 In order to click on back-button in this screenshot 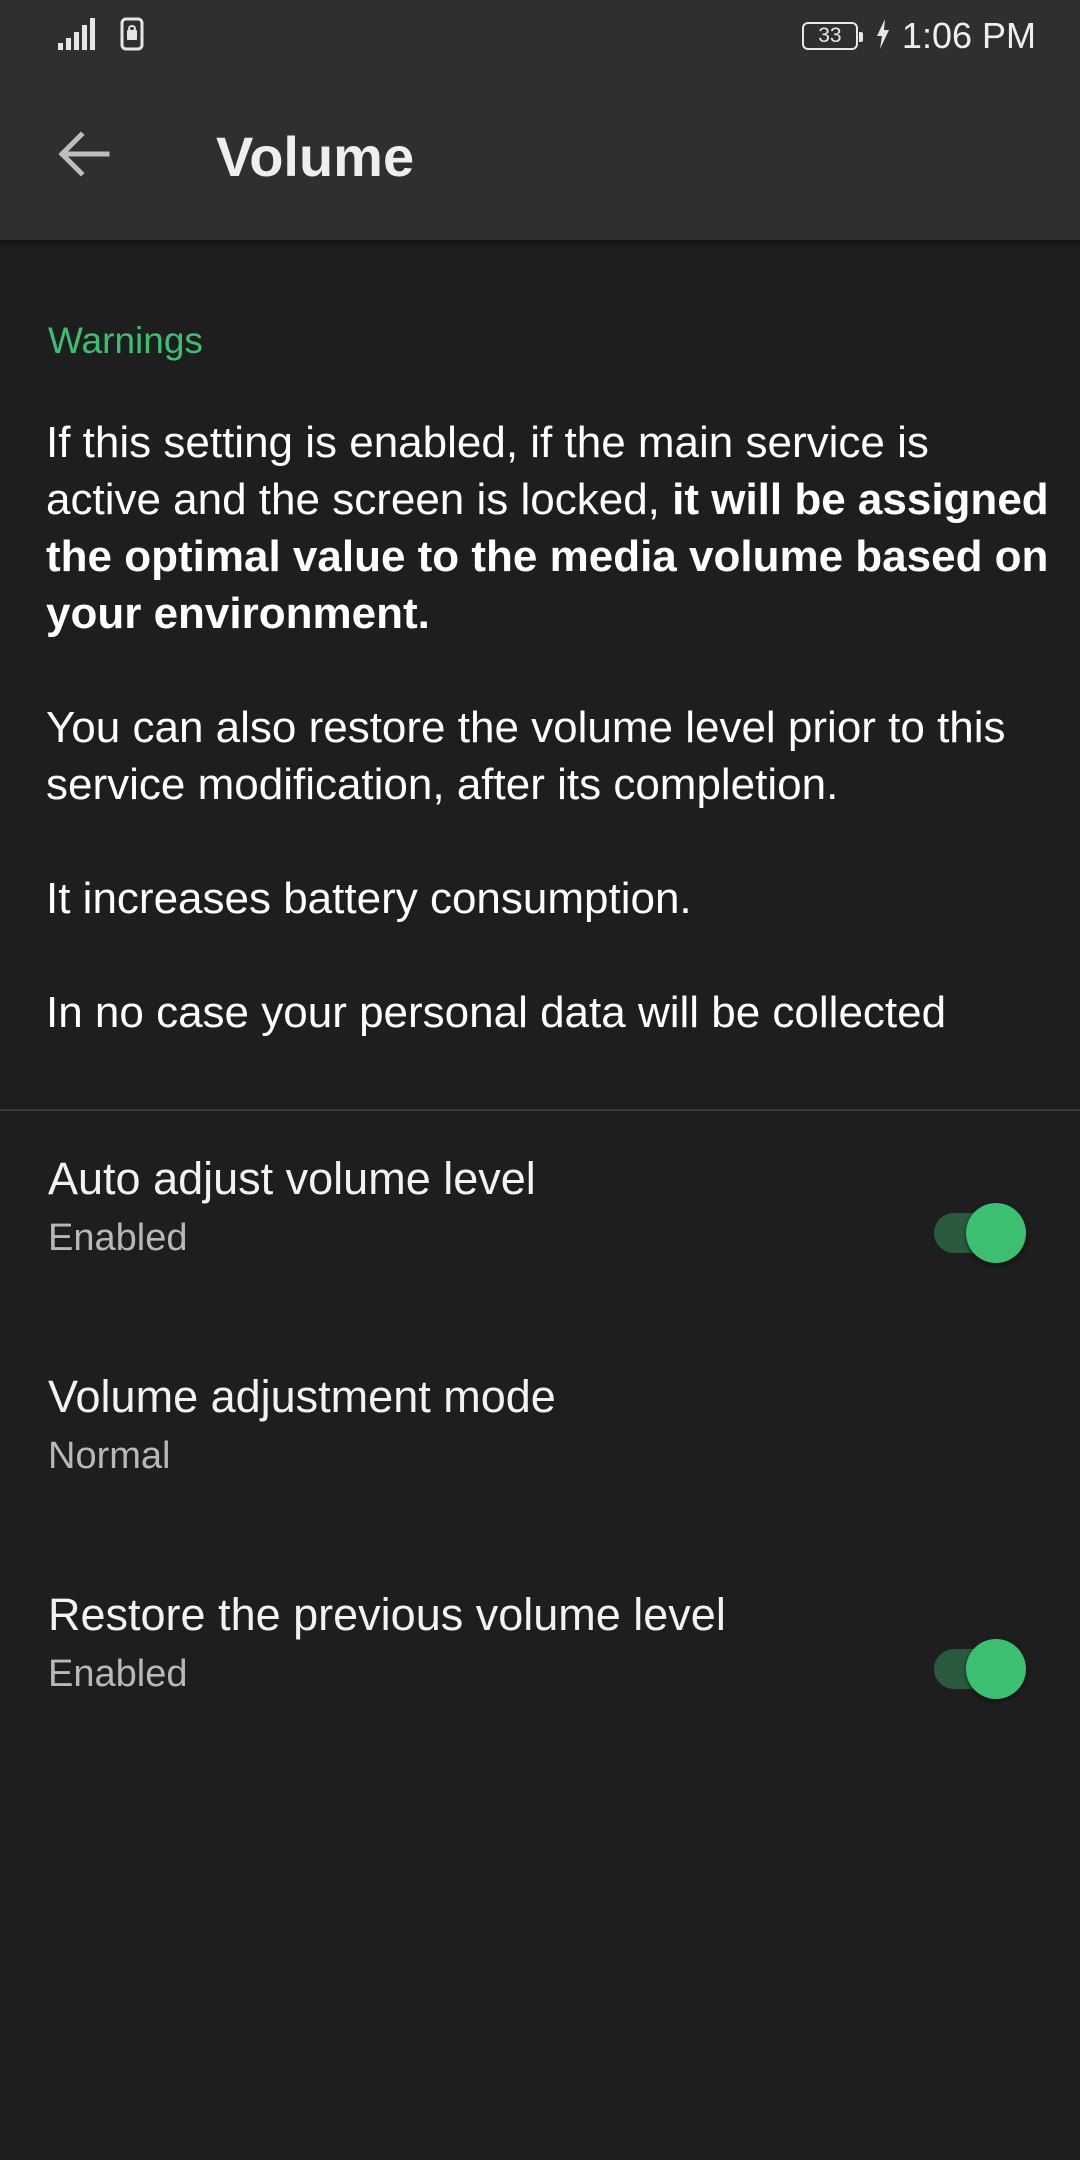, I will do `click(84, 156)`.